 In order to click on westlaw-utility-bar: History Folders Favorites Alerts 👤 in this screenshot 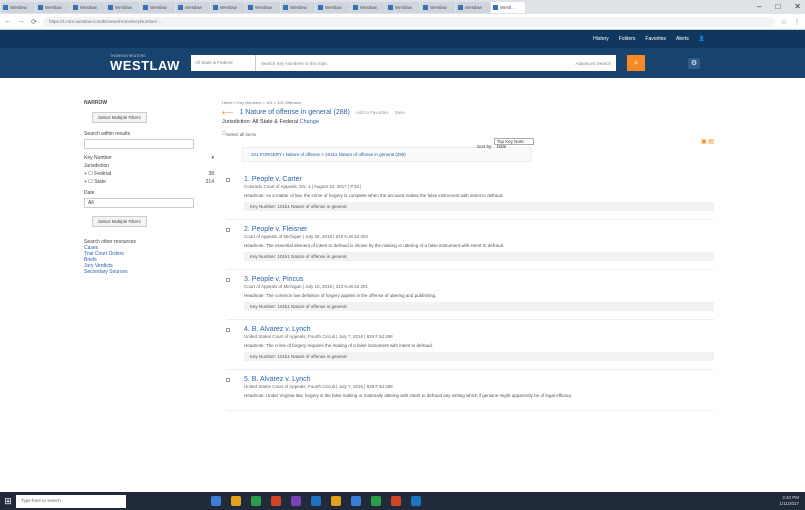, I will do `click(402, 39)`.